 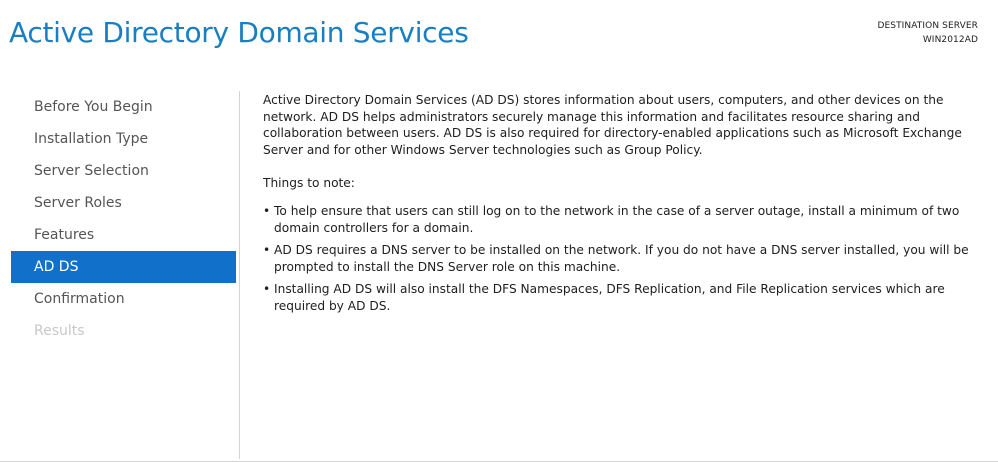 What do you see at coordinates (239, 32) in the screenshot?
I see `page-title: Active Directory Domain Services` at bounding box center [239, 32].